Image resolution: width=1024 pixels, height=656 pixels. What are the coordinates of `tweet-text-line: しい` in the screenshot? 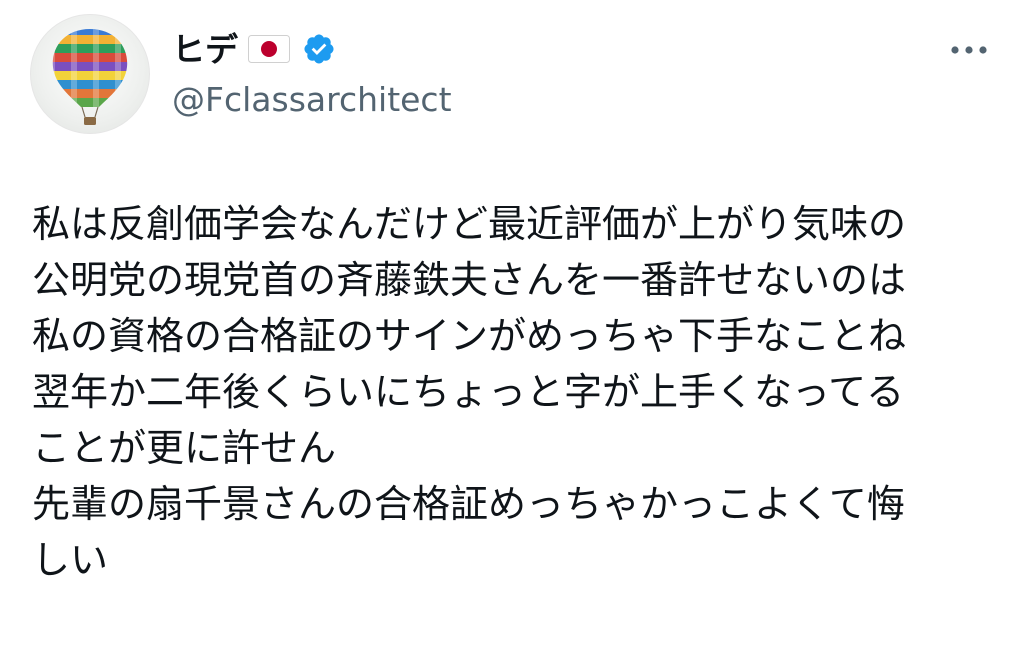 It's located at (70, 560).